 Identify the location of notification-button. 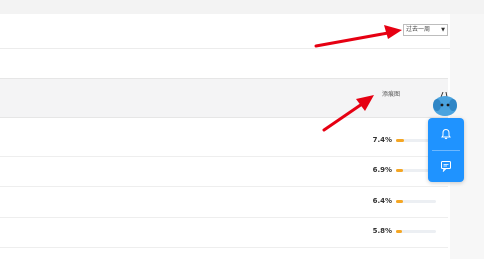
(446, 134).